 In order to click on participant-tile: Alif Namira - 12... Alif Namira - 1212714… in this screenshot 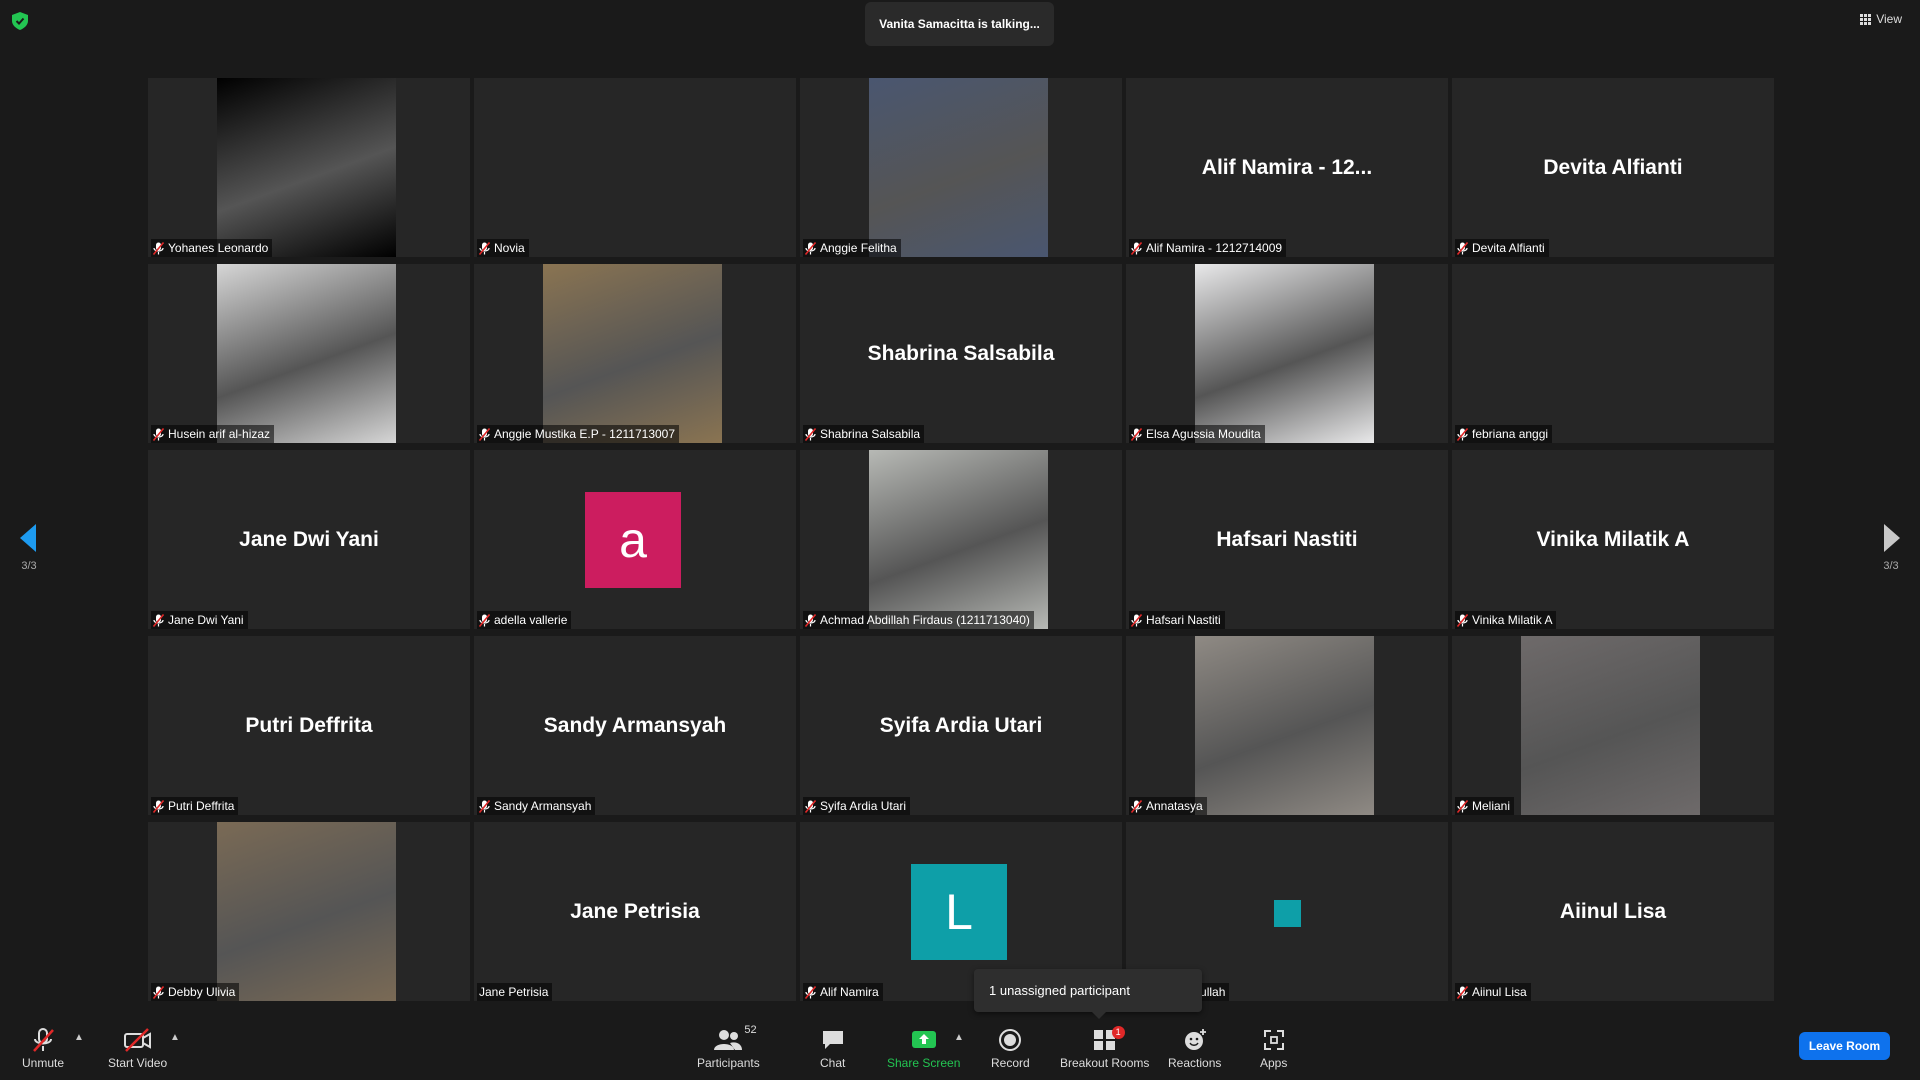, I will do `click(1287, 167)`.